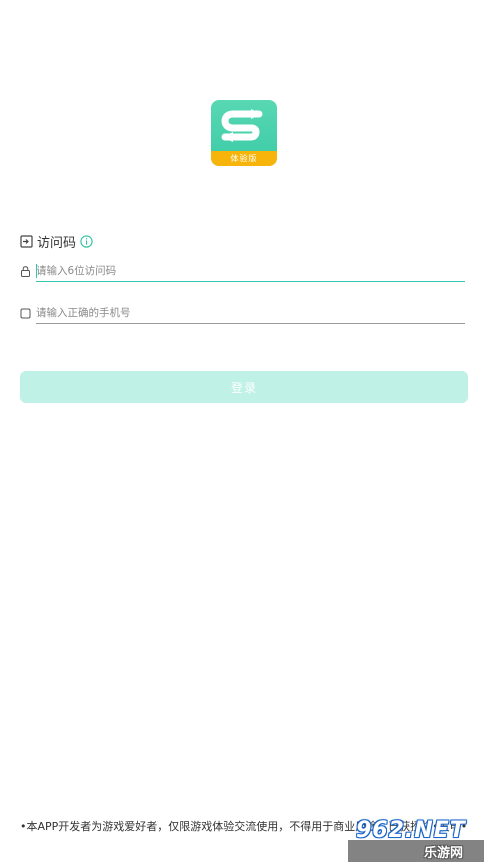 The height and width of the screenshot is (867, 488). Describe the element at coordinates (411, 830) in the screenshot. I see `watermark-top-text: 962.NET` at that location.